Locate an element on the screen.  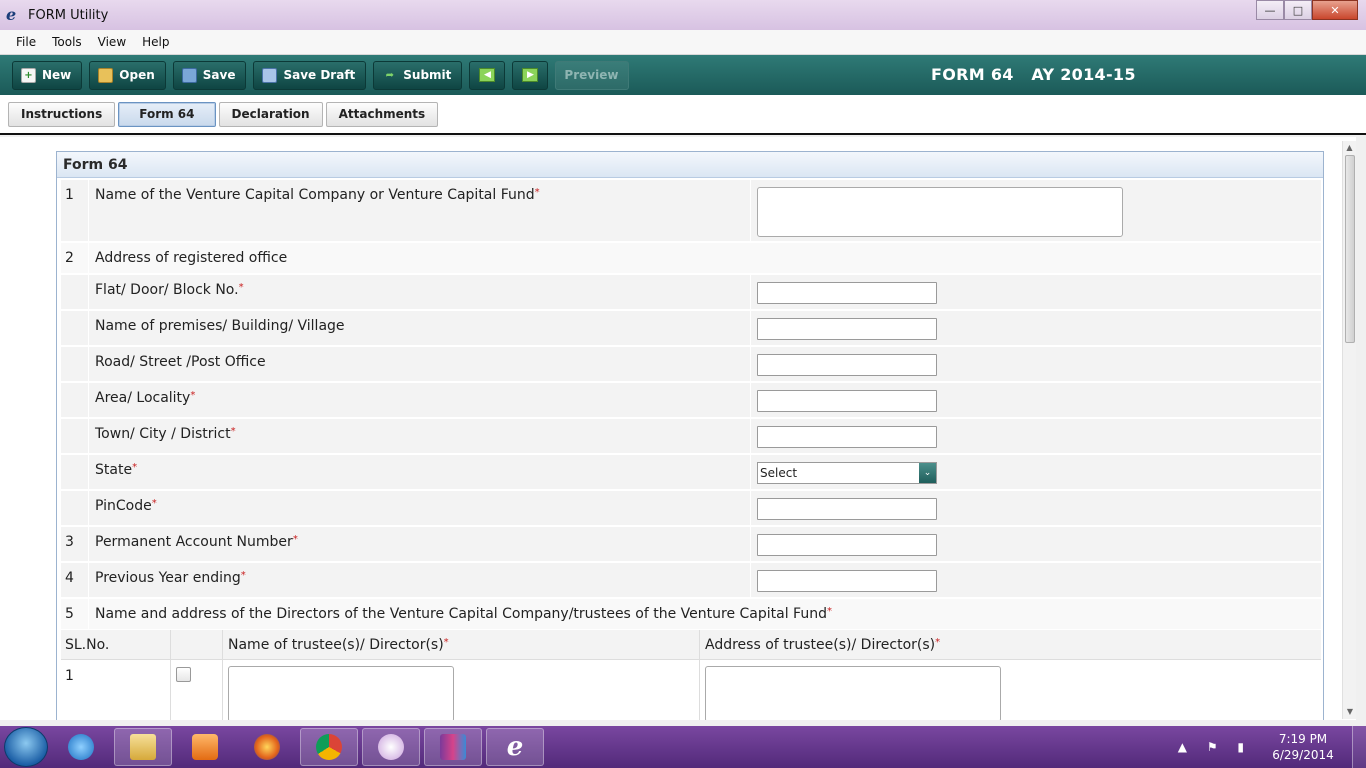
maximize-button: □ is located at coordinates (1298, 10).